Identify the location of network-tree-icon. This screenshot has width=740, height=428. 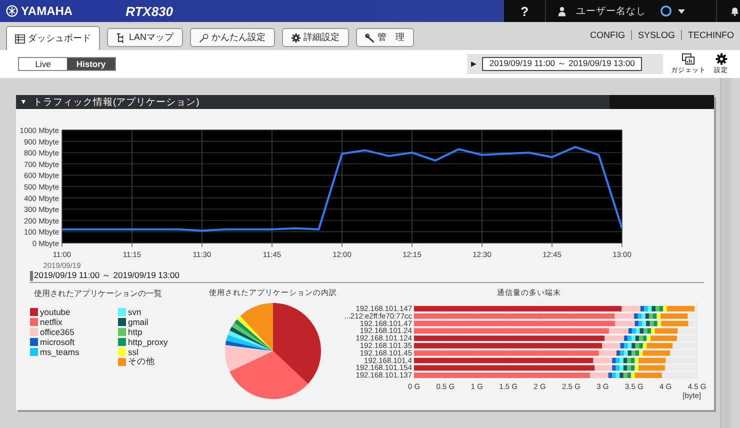
(121, 37).